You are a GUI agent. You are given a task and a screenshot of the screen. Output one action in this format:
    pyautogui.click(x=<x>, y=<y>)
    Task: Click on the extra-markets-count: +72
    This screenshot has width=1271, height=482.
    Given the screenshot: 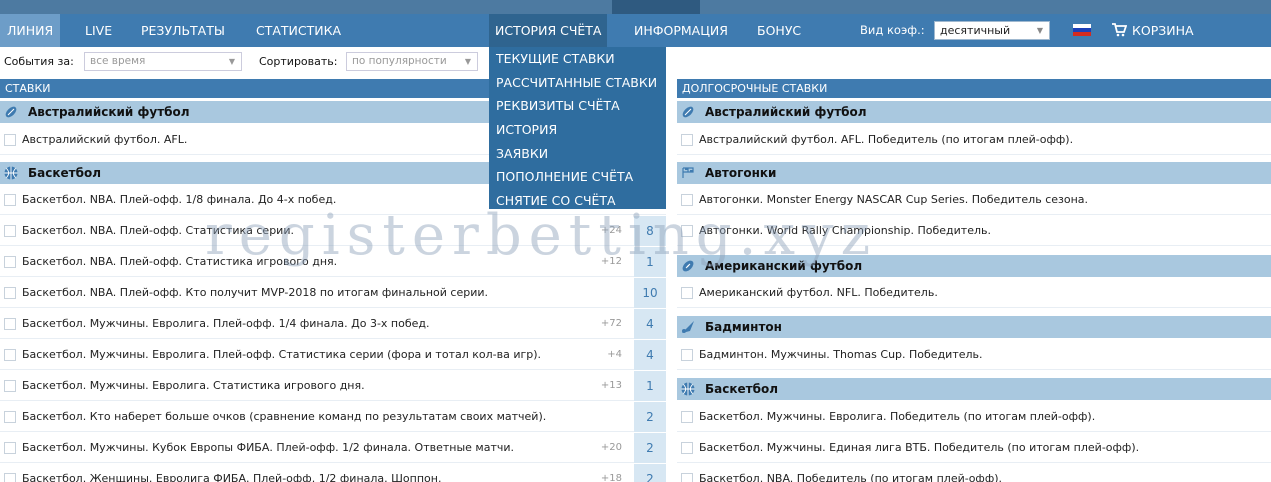 What is the action you would take?
    pyautogui.click(x=611, y=324)
    